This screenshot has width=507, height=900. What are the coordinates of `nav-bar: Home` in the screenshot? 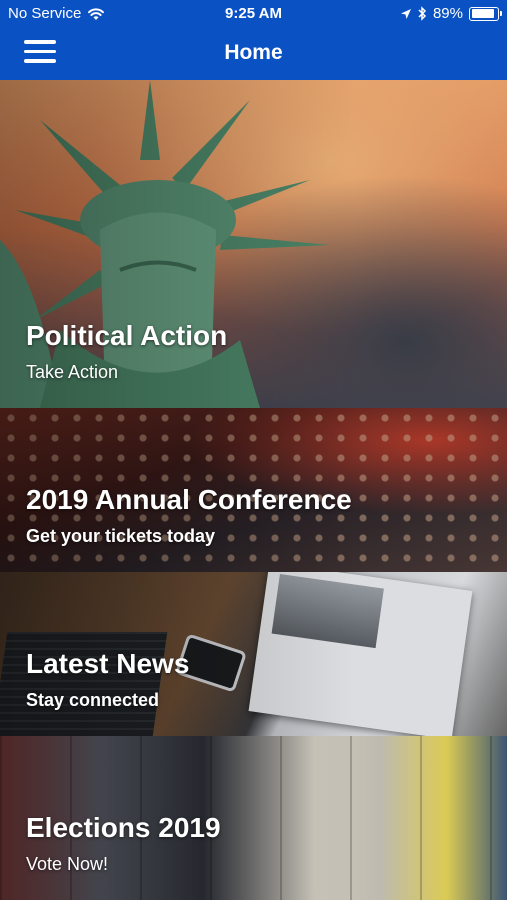 It's located at (253, 54).